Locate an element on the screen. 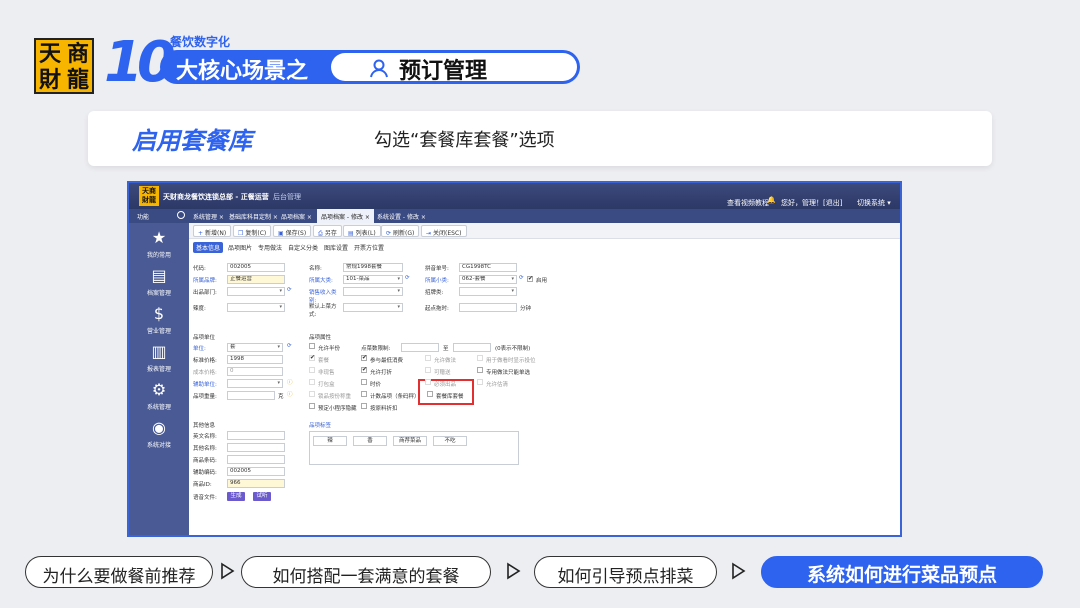 This screenshot has width=1080, height=608. sidebar-item-business: $ 营业管理 is located at coordinates (159, 320).